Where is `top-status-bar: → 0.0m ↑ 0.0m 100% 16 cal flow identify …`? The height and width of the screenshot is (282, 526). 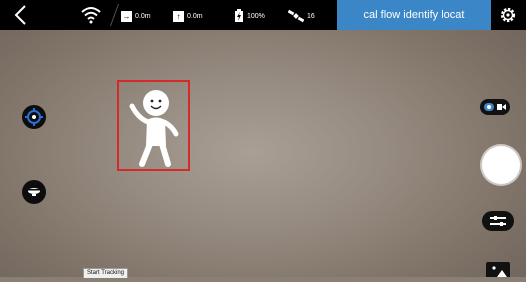 top-status-bar: → 0.0m ↑ 0.0m 100% 16 cal flow identify … is located at coordinates (263, 15).